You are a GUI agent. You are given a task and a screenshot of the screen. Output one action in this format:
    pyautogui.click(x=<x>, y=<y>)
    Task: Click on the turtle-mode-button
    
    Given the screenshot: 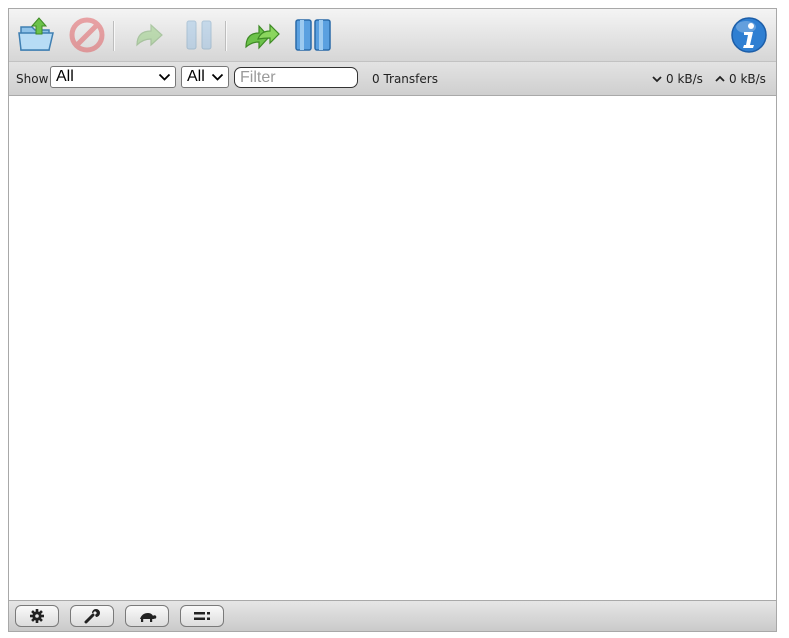 What is the action you would take?
    pyautogui.click(x=147, y=616)
    